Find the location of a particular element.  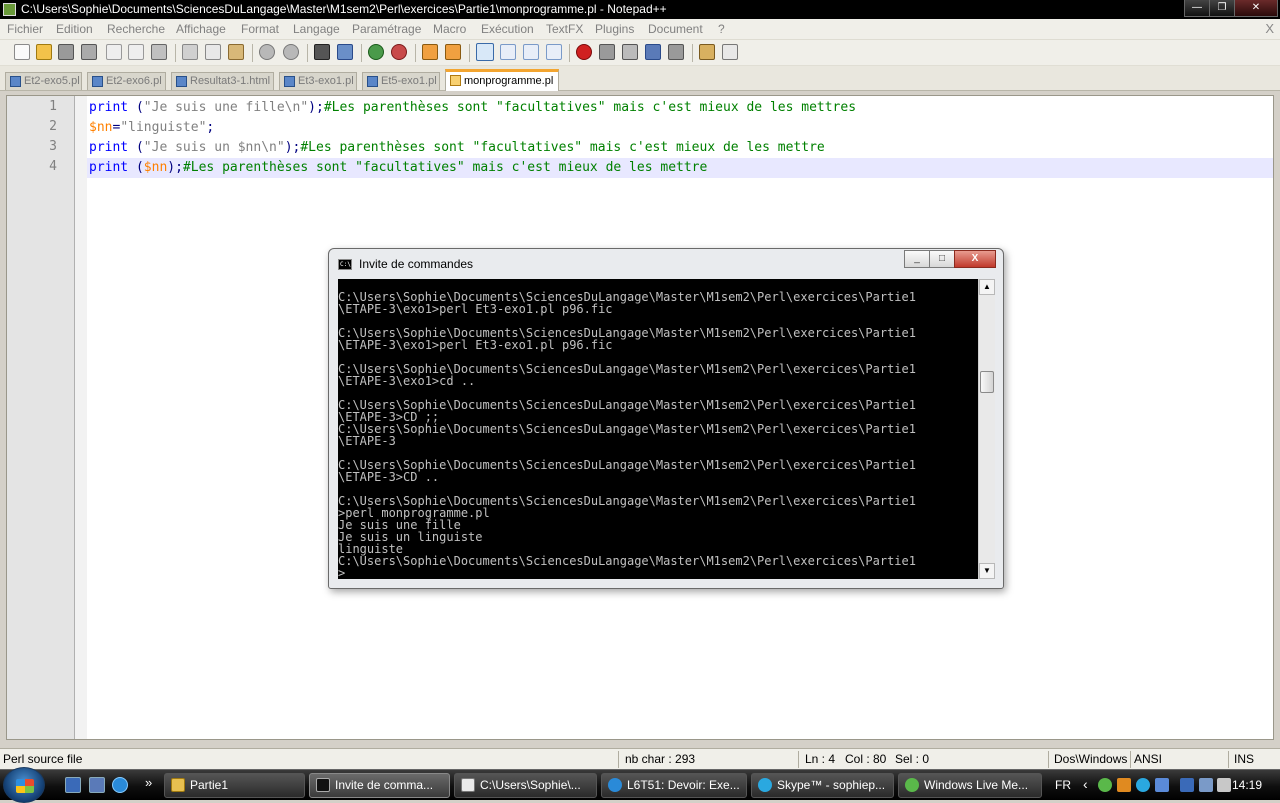

open-file-icon is located at coordinates (44, 52).